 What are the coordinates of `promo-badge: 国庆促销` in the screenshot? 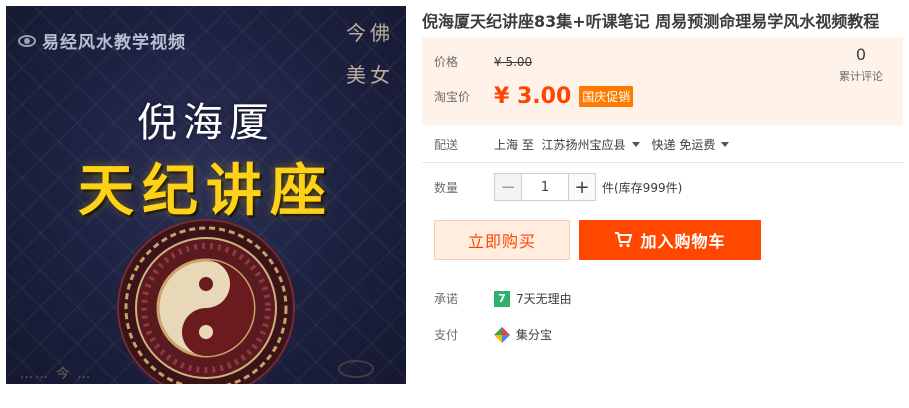 It's located at (606, 96).